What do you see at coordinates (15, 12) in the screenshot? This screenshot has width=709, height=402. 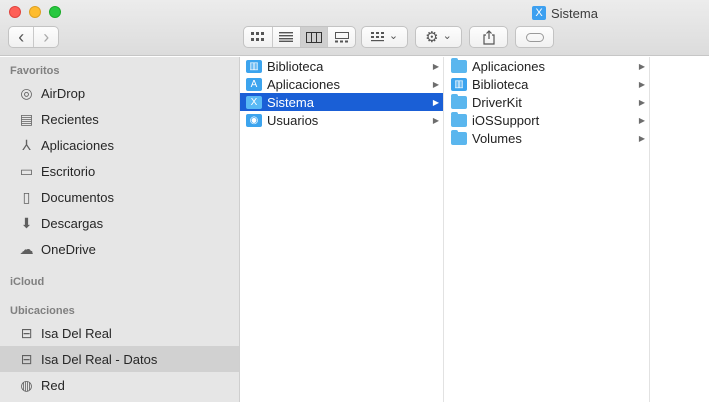 I see `close-button` at bounding box center [15, 12].